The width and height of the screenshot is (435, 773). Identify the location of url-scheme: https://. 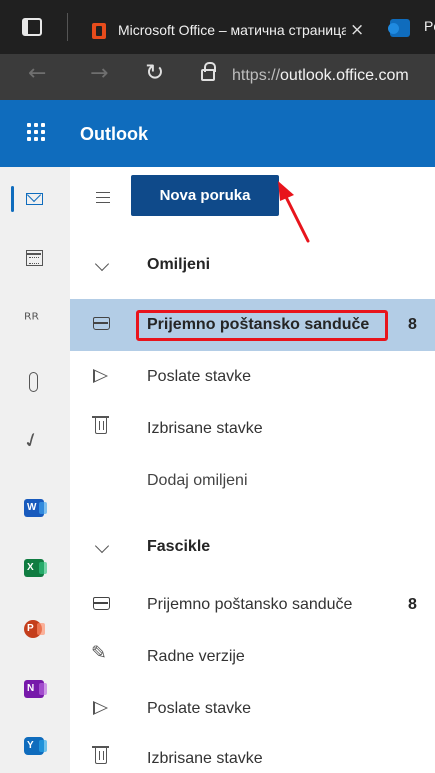
(256, 75).